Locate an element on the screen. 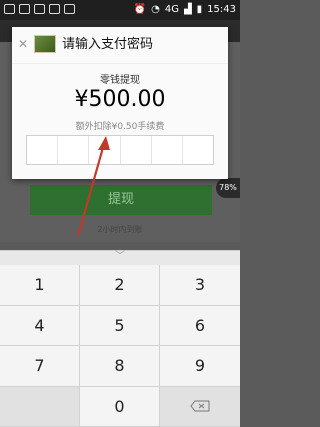 The width and height of the screenshot is (320, 427). dialog-title: 请输入支付密码 is located at coordinates (107, 45).